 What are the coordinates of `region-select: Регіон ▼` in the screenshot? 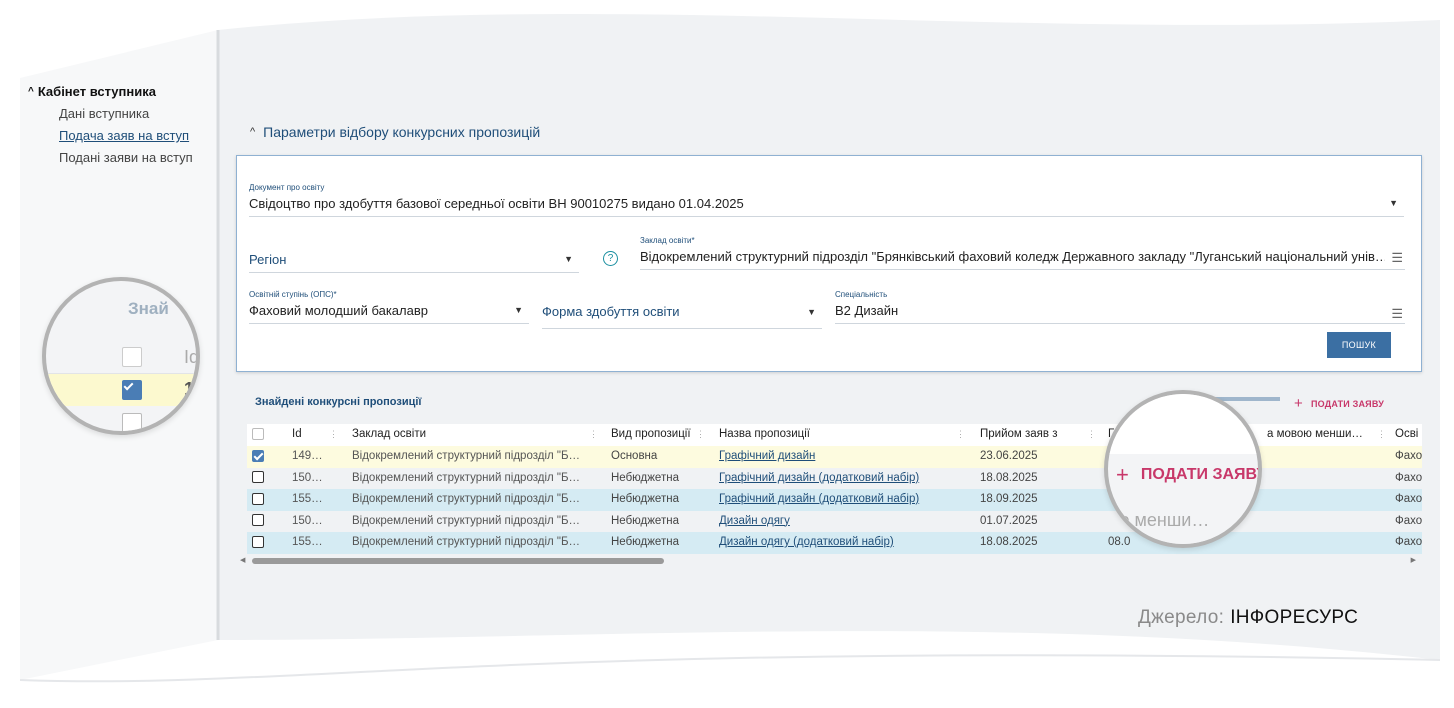 It's located at (414, 260).